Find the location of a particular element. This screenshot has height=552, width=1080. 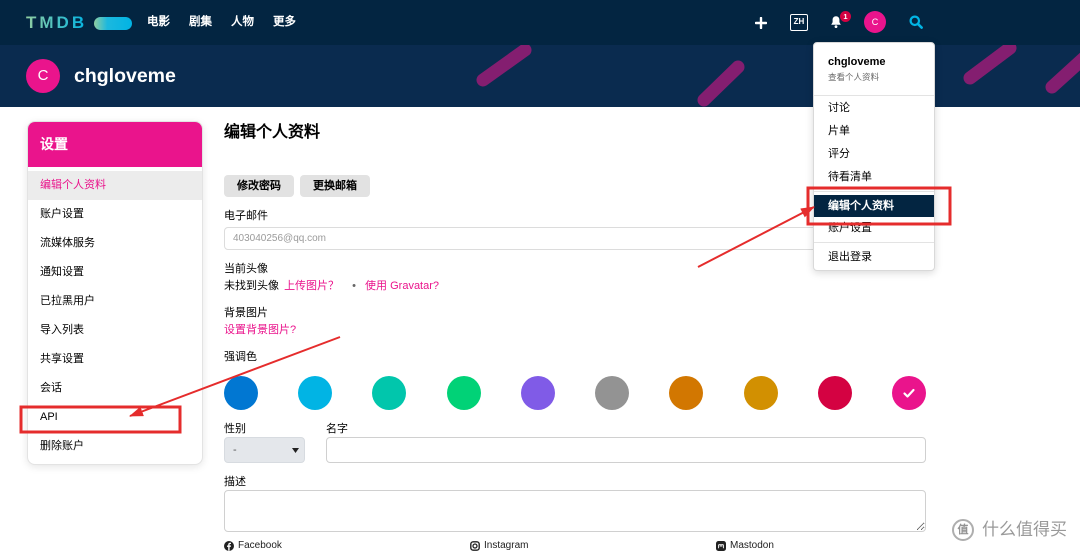

account-actions: 修改密码 更换邮箱 is located at coordinates (297, 186).